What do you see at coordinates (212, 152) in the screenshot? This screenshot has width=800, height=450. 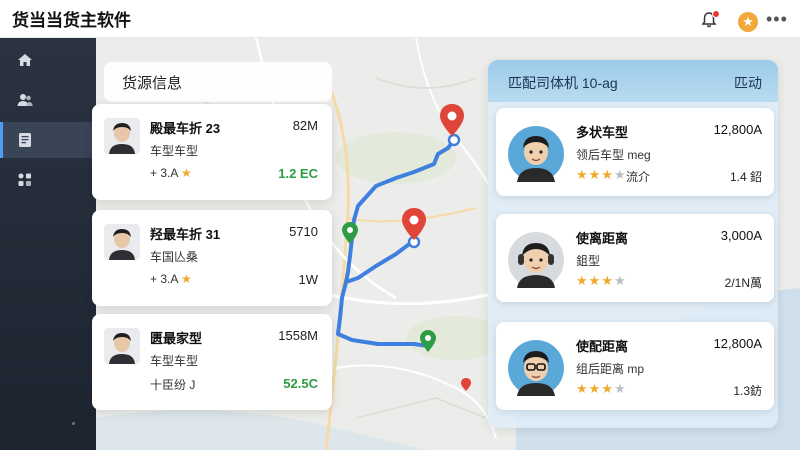 I see `cargo-card: 殿最车折 23 82M 车型车型 + 3.A ★ 1.2 EC` at bounding box center [212, 152].